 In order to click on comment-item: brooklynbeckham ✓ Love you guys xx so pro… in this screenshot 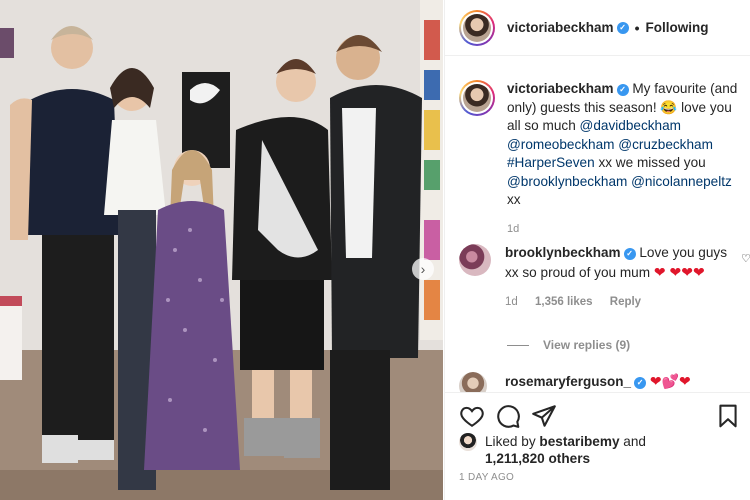, I will do `click(604, 278)`.